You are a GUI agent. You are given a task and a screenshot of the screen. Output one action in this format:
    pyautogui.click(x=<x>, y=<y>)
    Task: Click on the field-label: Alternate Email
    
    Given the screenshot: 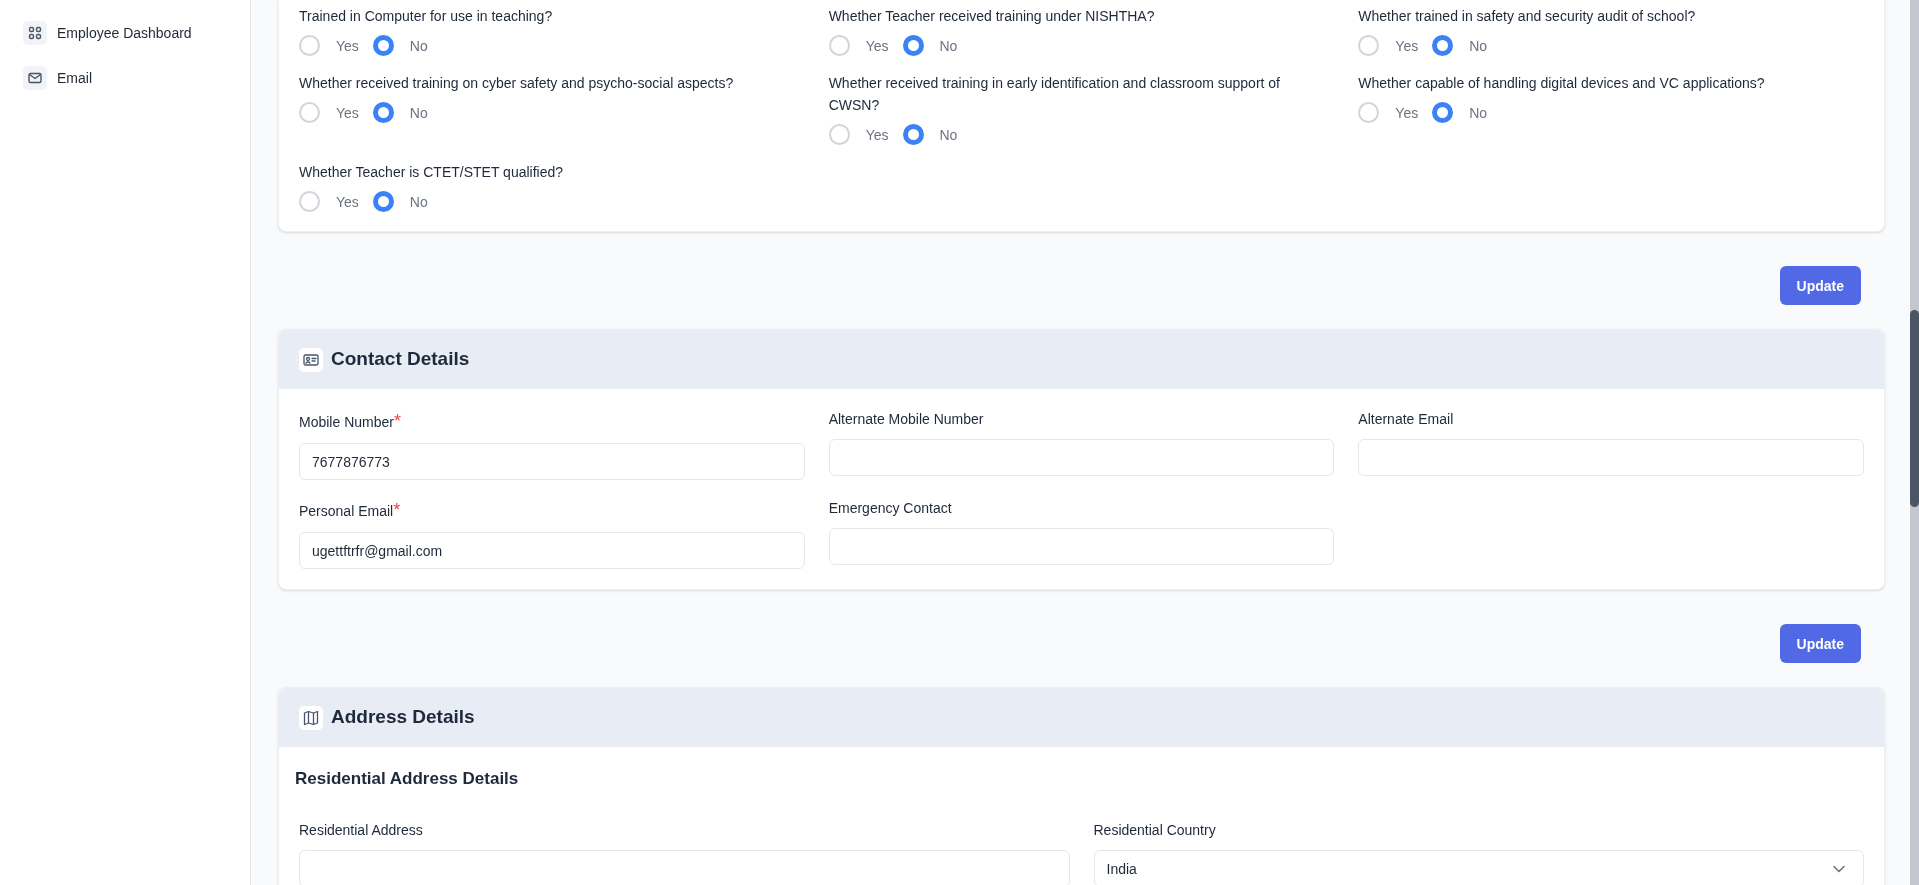 What is the action you would take?
    pyautogui.click(x=1406, y=419)
    